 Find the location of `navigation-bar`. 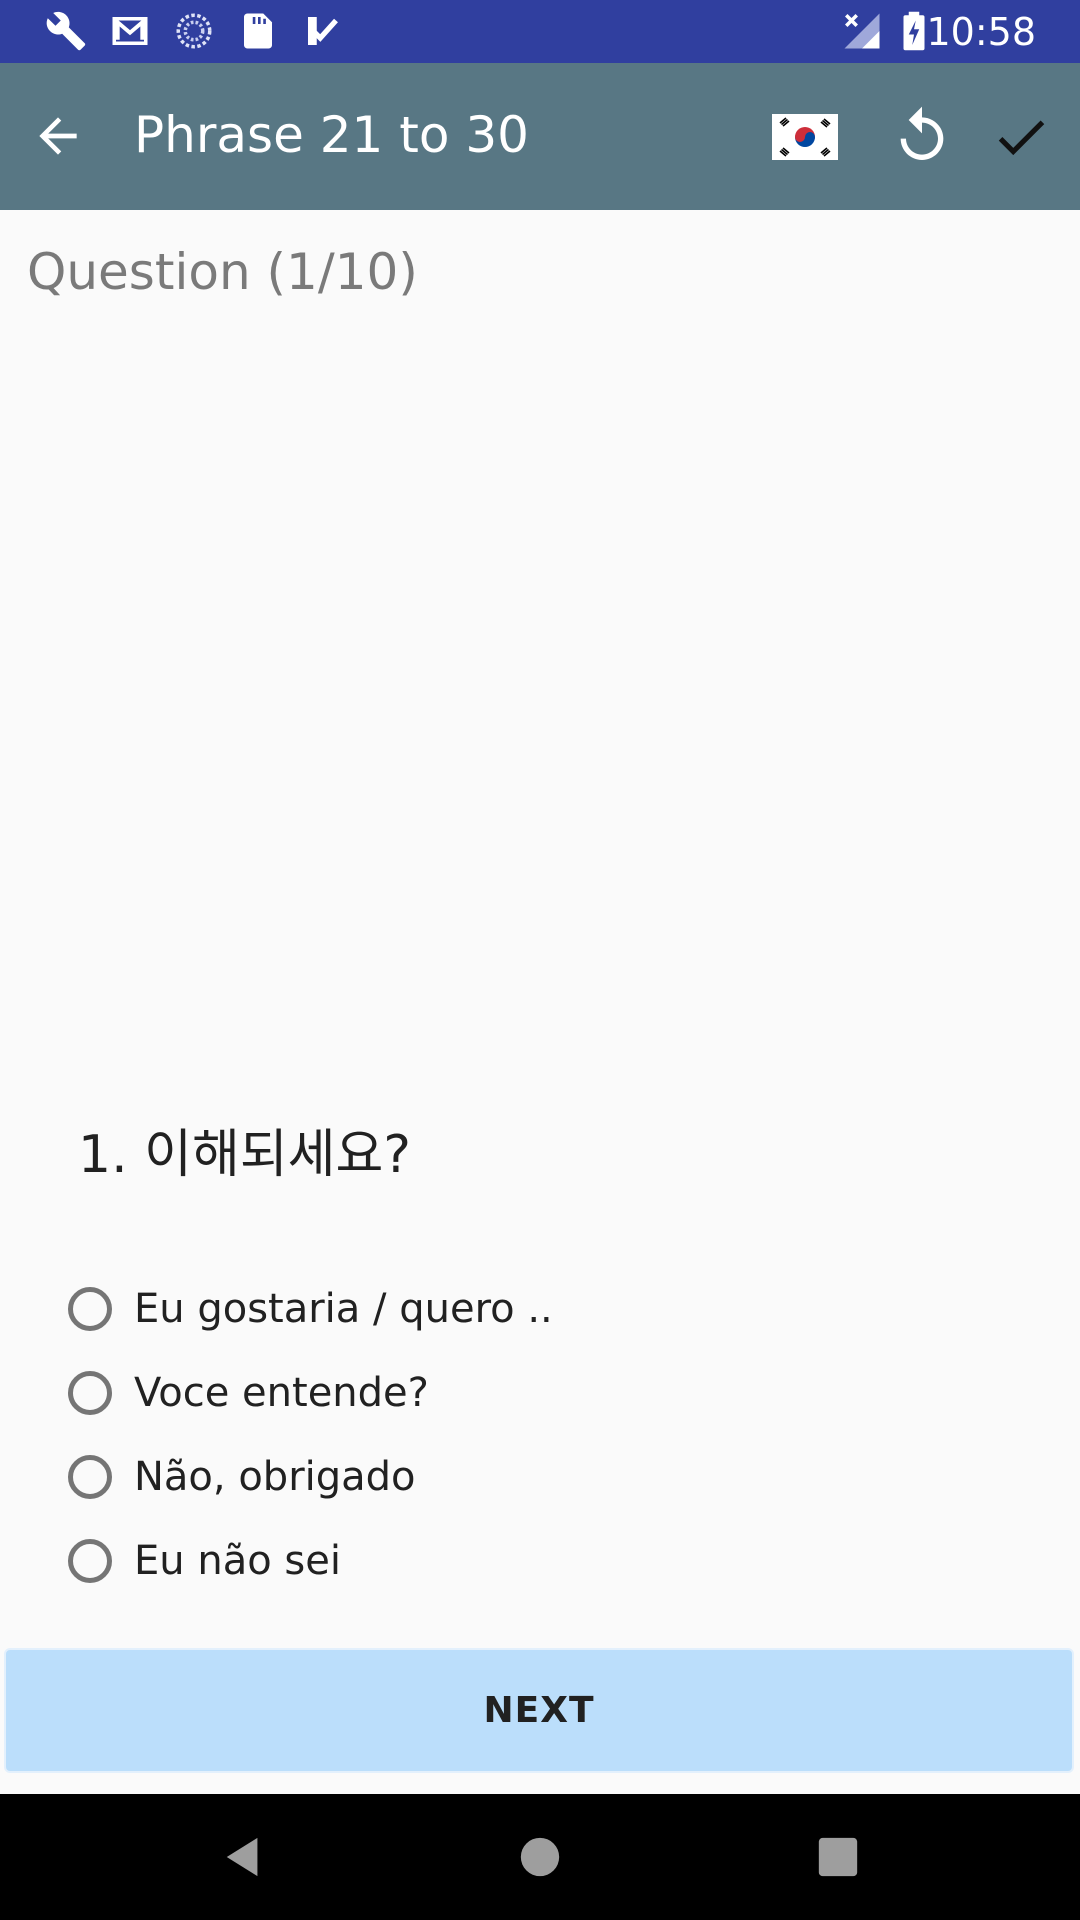

navigation-bar is located at coordinates (540, 1857).